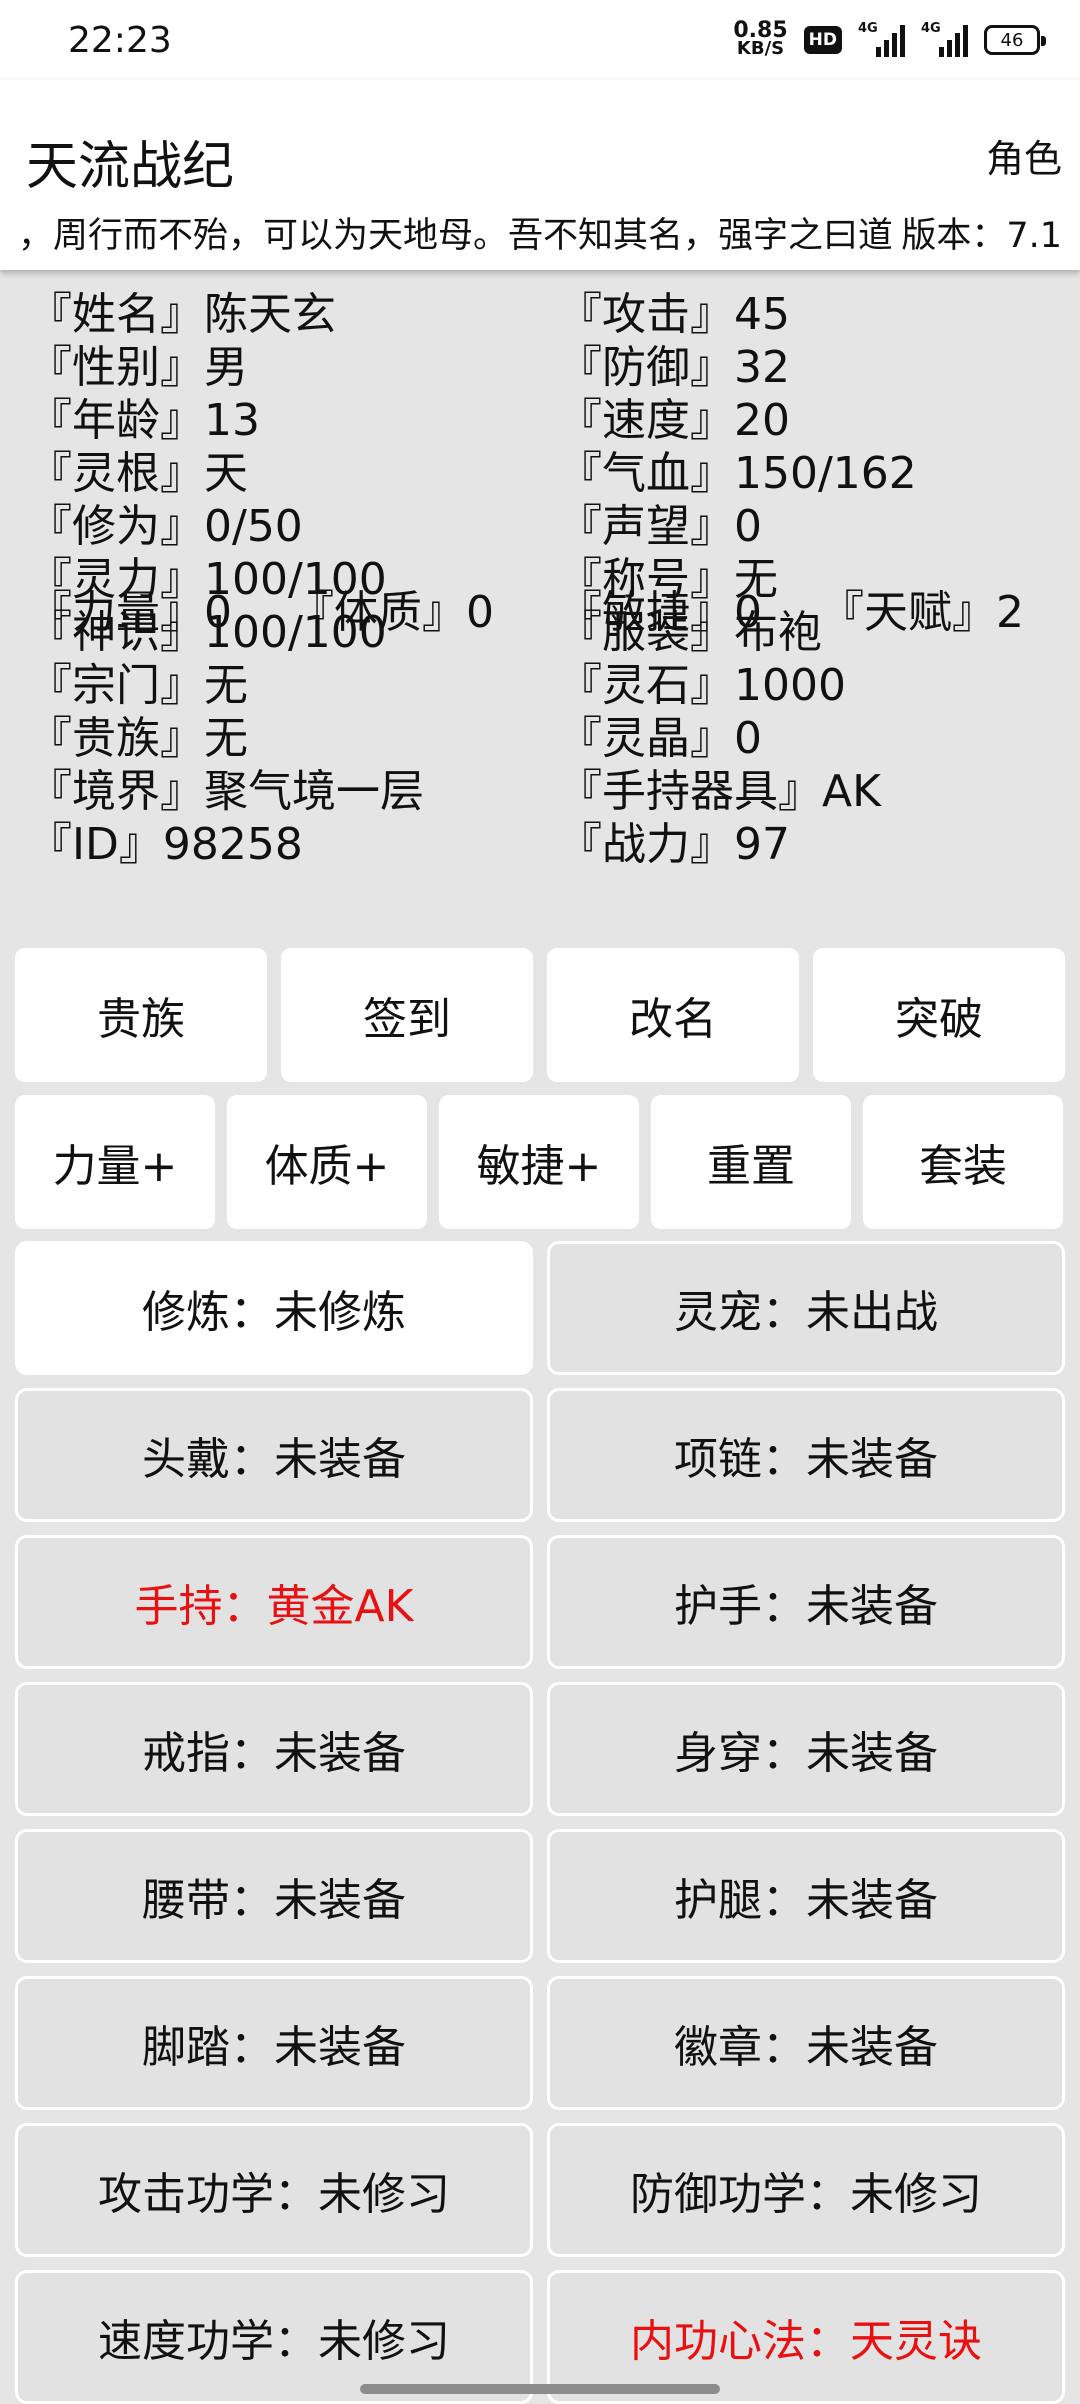 The image size is (1080, 2404). I want to click on attr-strength: 『力量』0, so click(130, 612).